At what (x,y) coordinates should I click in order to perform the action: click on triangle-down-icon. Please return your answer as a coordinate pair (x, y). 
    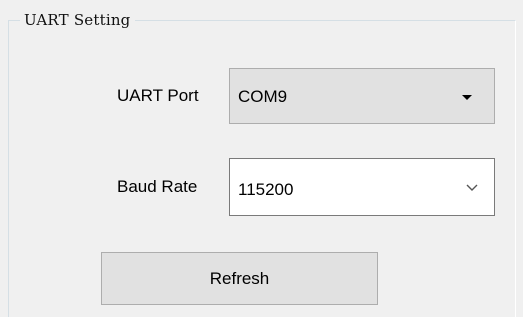
    Looking at the image, I should click on (467, 97).